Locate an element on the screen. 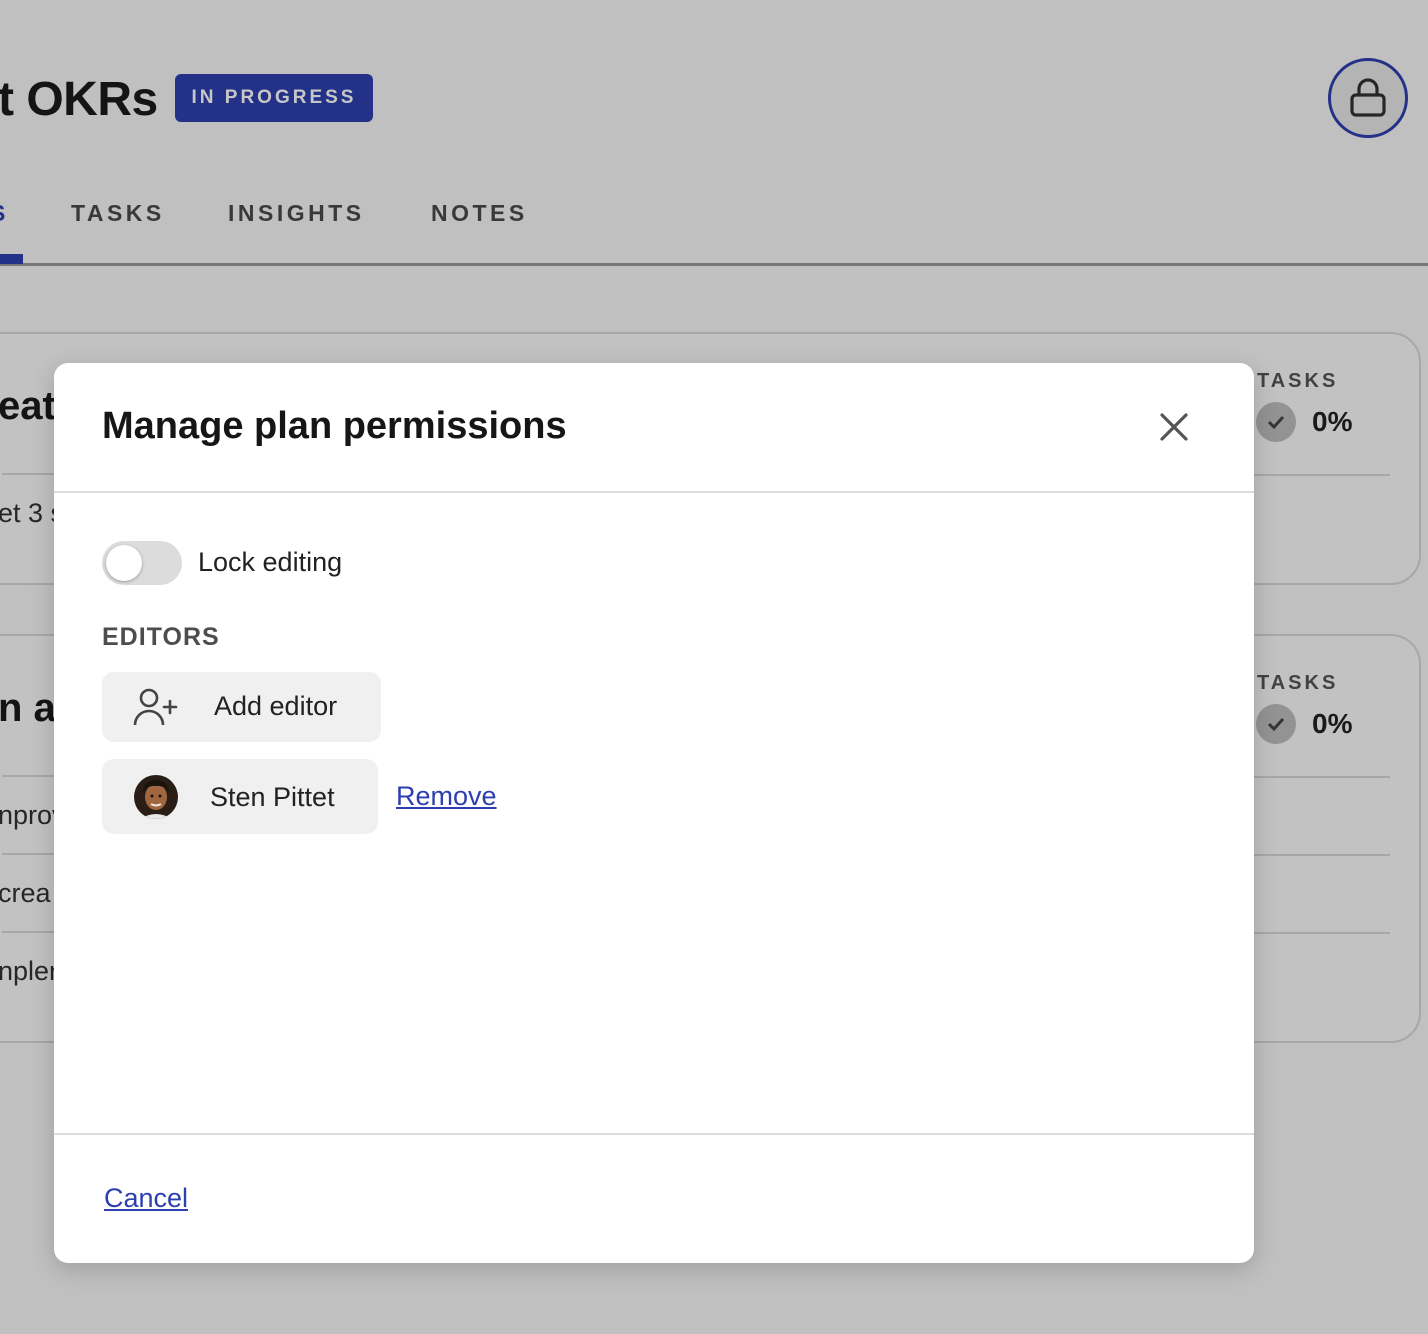  close-icon is located at coordinates (1174, 427).